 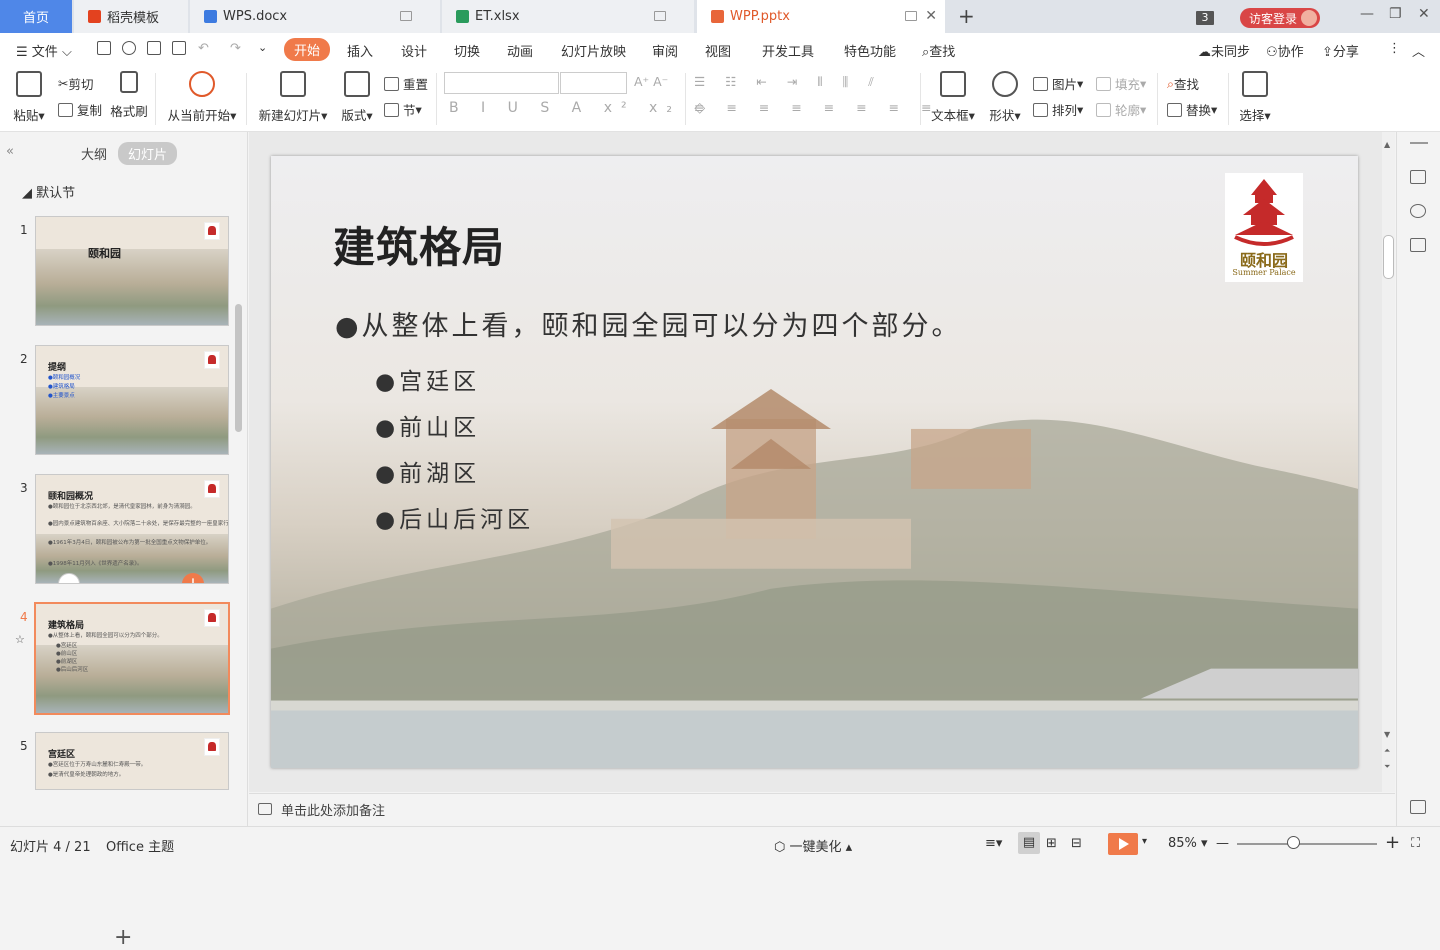 I want to click on fill-button: 填充 ▾, so click(x=1121, y=83).